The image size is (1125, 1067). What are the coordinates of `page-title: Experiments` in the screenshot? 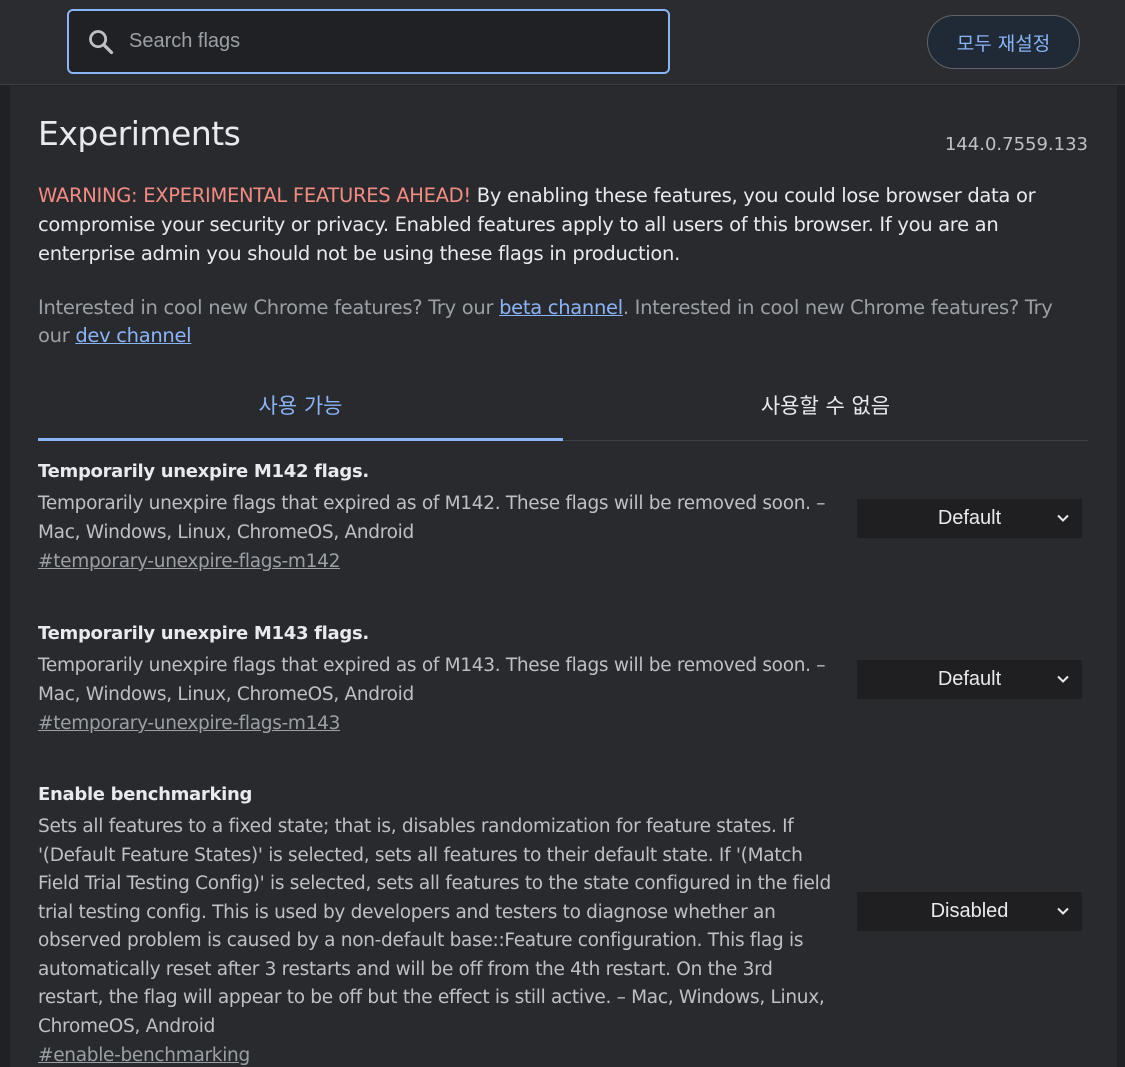 It's located at (139, 133).